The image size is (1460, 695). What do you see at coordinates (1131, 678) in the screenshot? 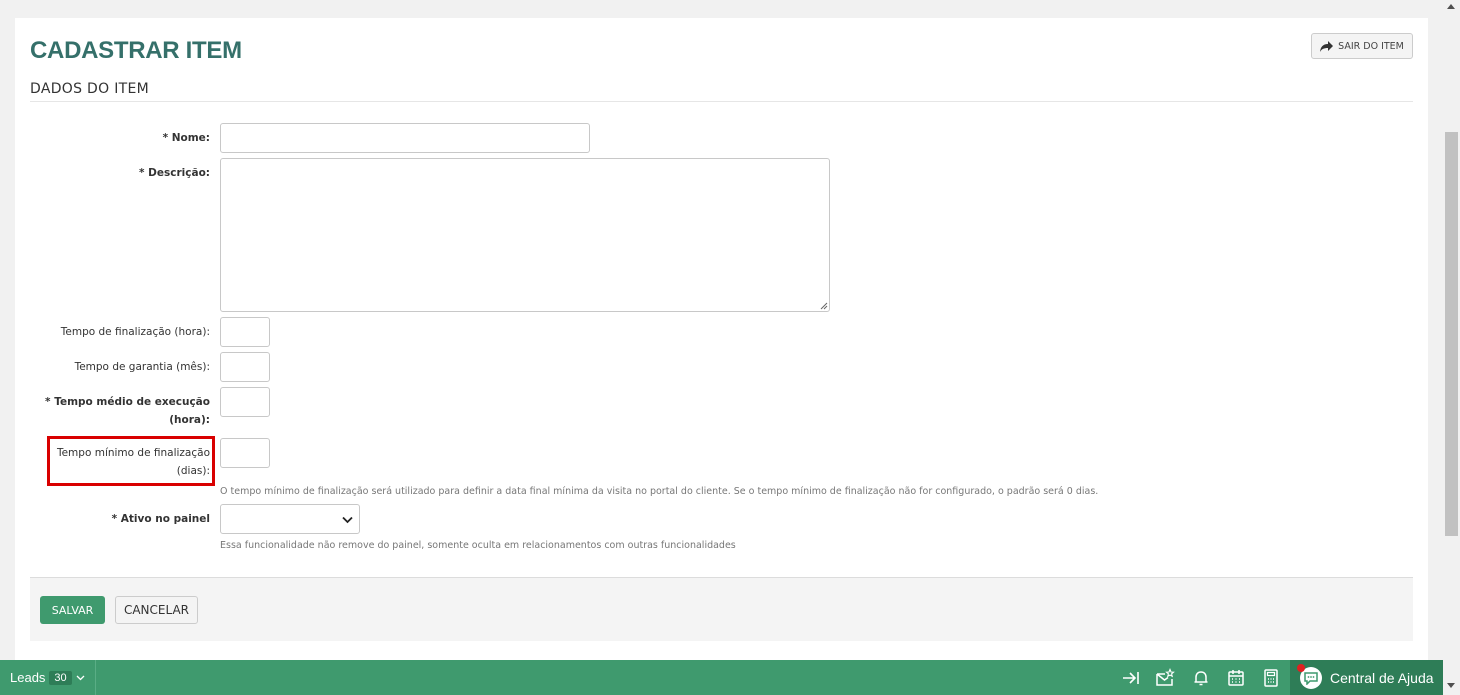
I see `collapse-right-icon` at bounding box center [1131, 678].